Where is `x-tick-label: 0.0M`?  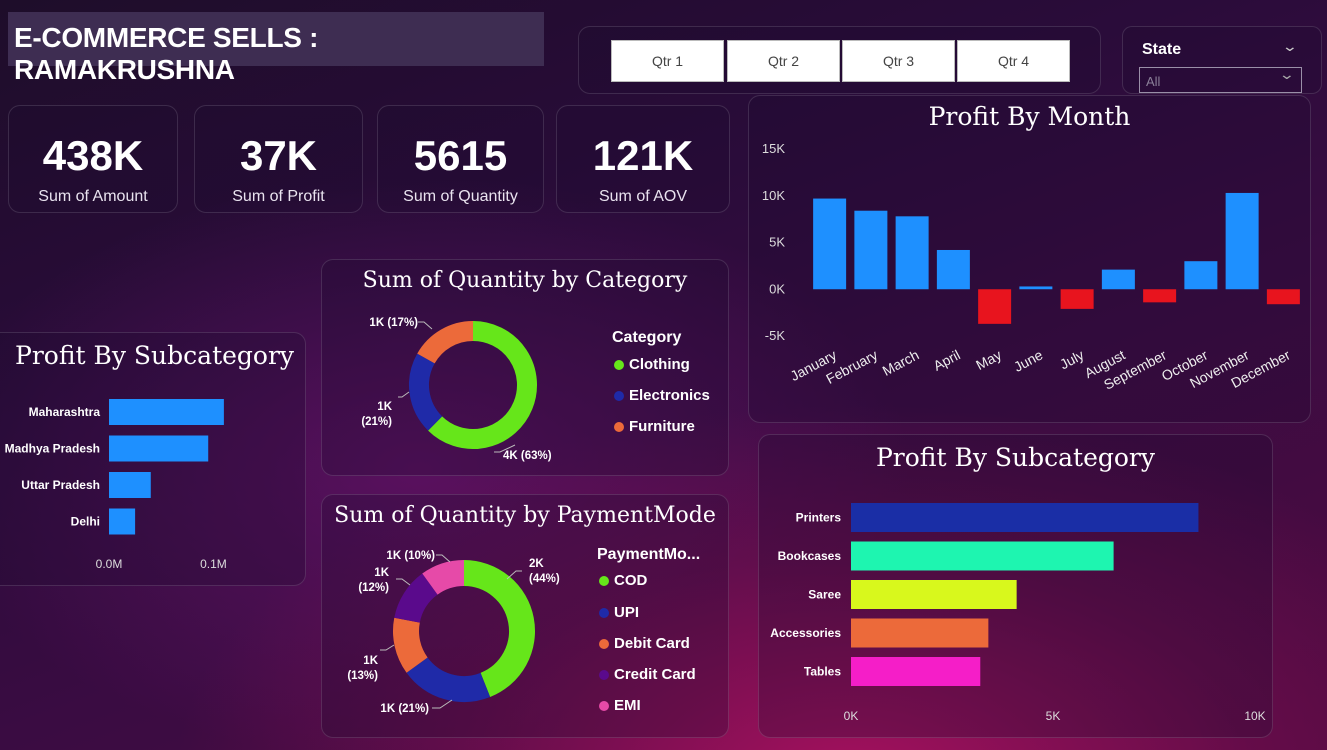 x-tick-label: 0.0M is located at coordinates (109, 564).